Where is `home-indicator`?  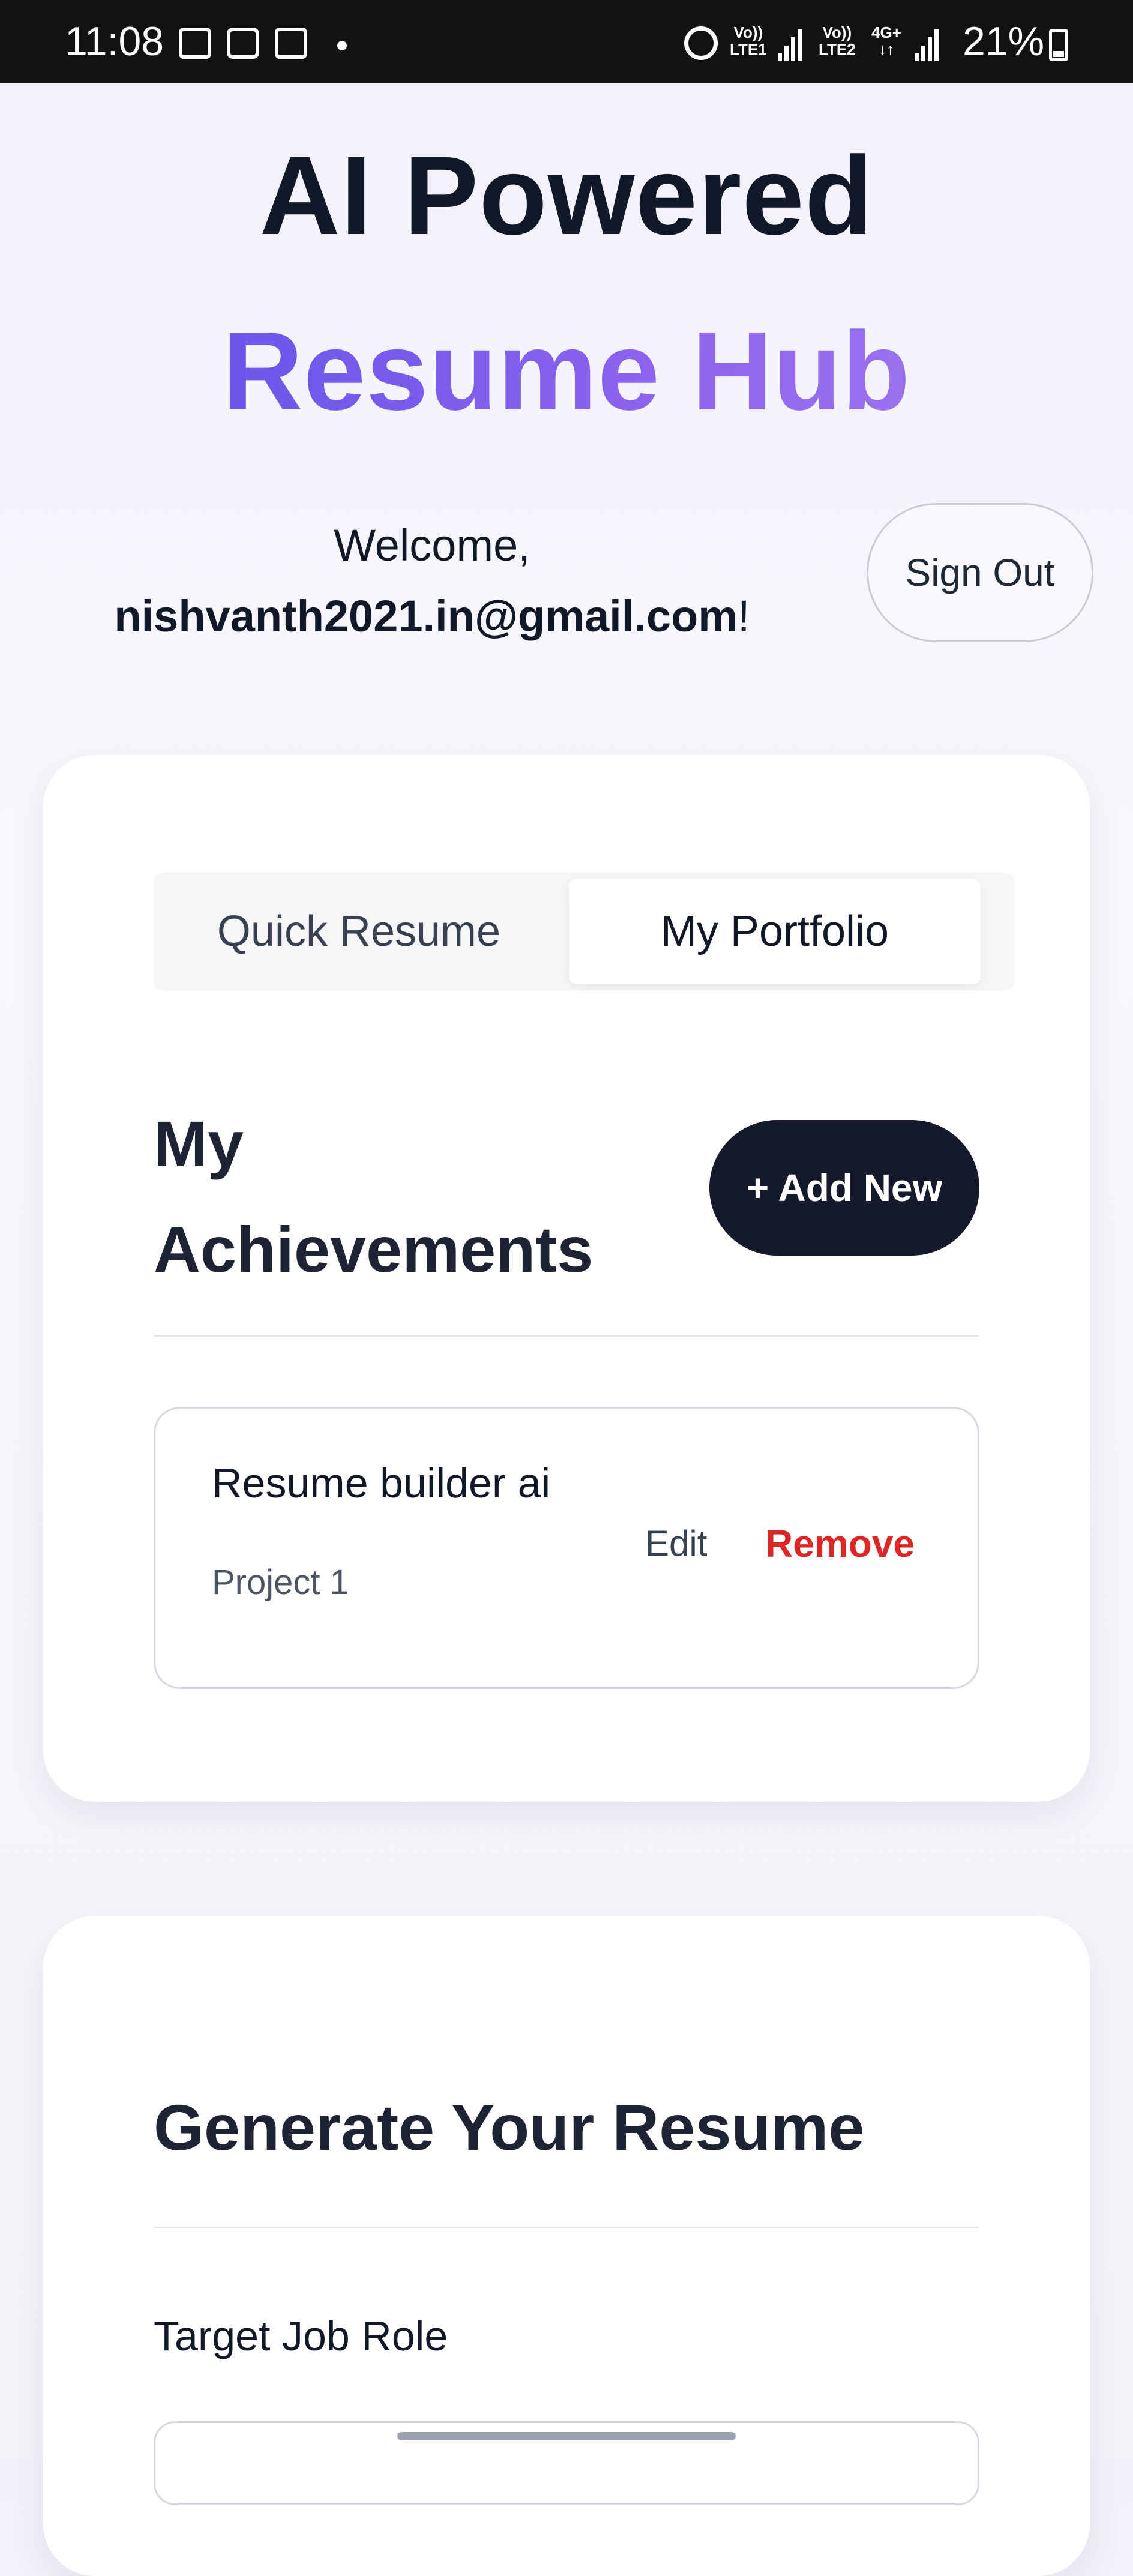 home-indicator is located at coordinates (566, 2436).